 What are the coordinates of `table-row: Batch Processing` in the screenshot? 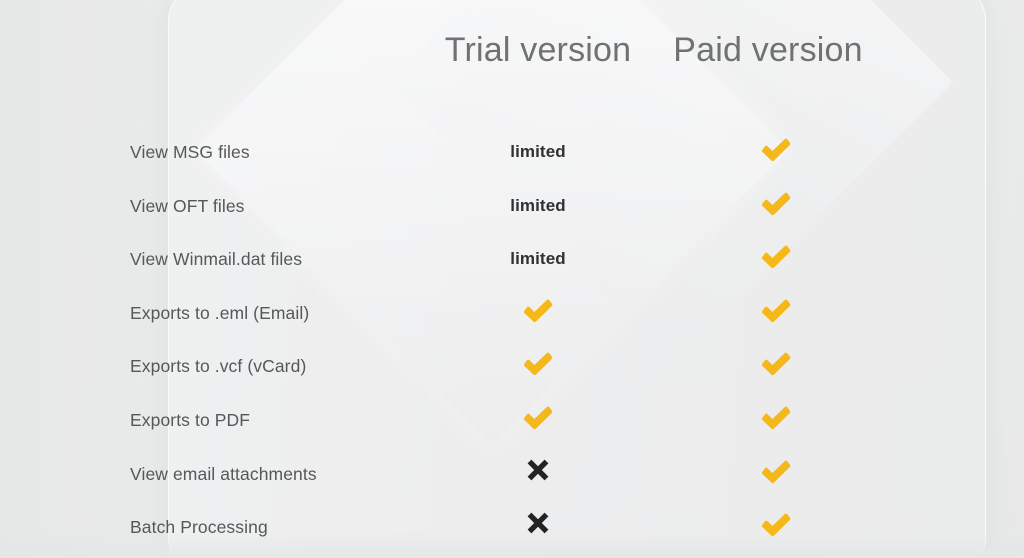 It's located at (512, 527).